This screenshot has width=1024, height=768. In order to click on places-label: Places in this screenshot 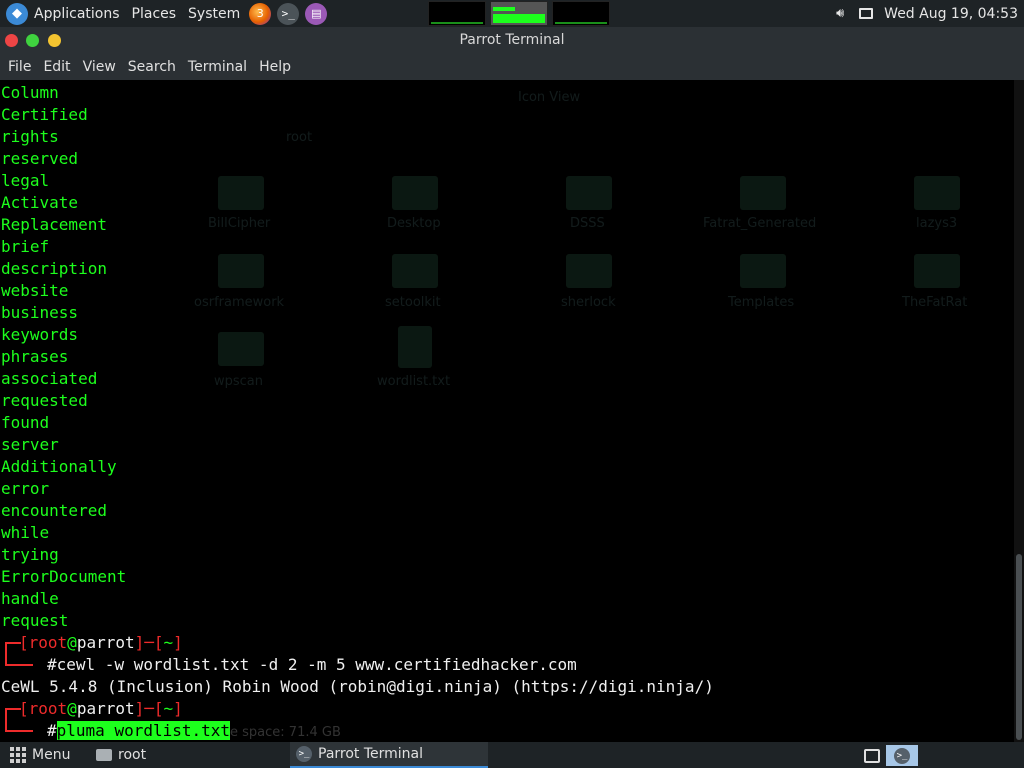, I will do `click(154, 13)`.